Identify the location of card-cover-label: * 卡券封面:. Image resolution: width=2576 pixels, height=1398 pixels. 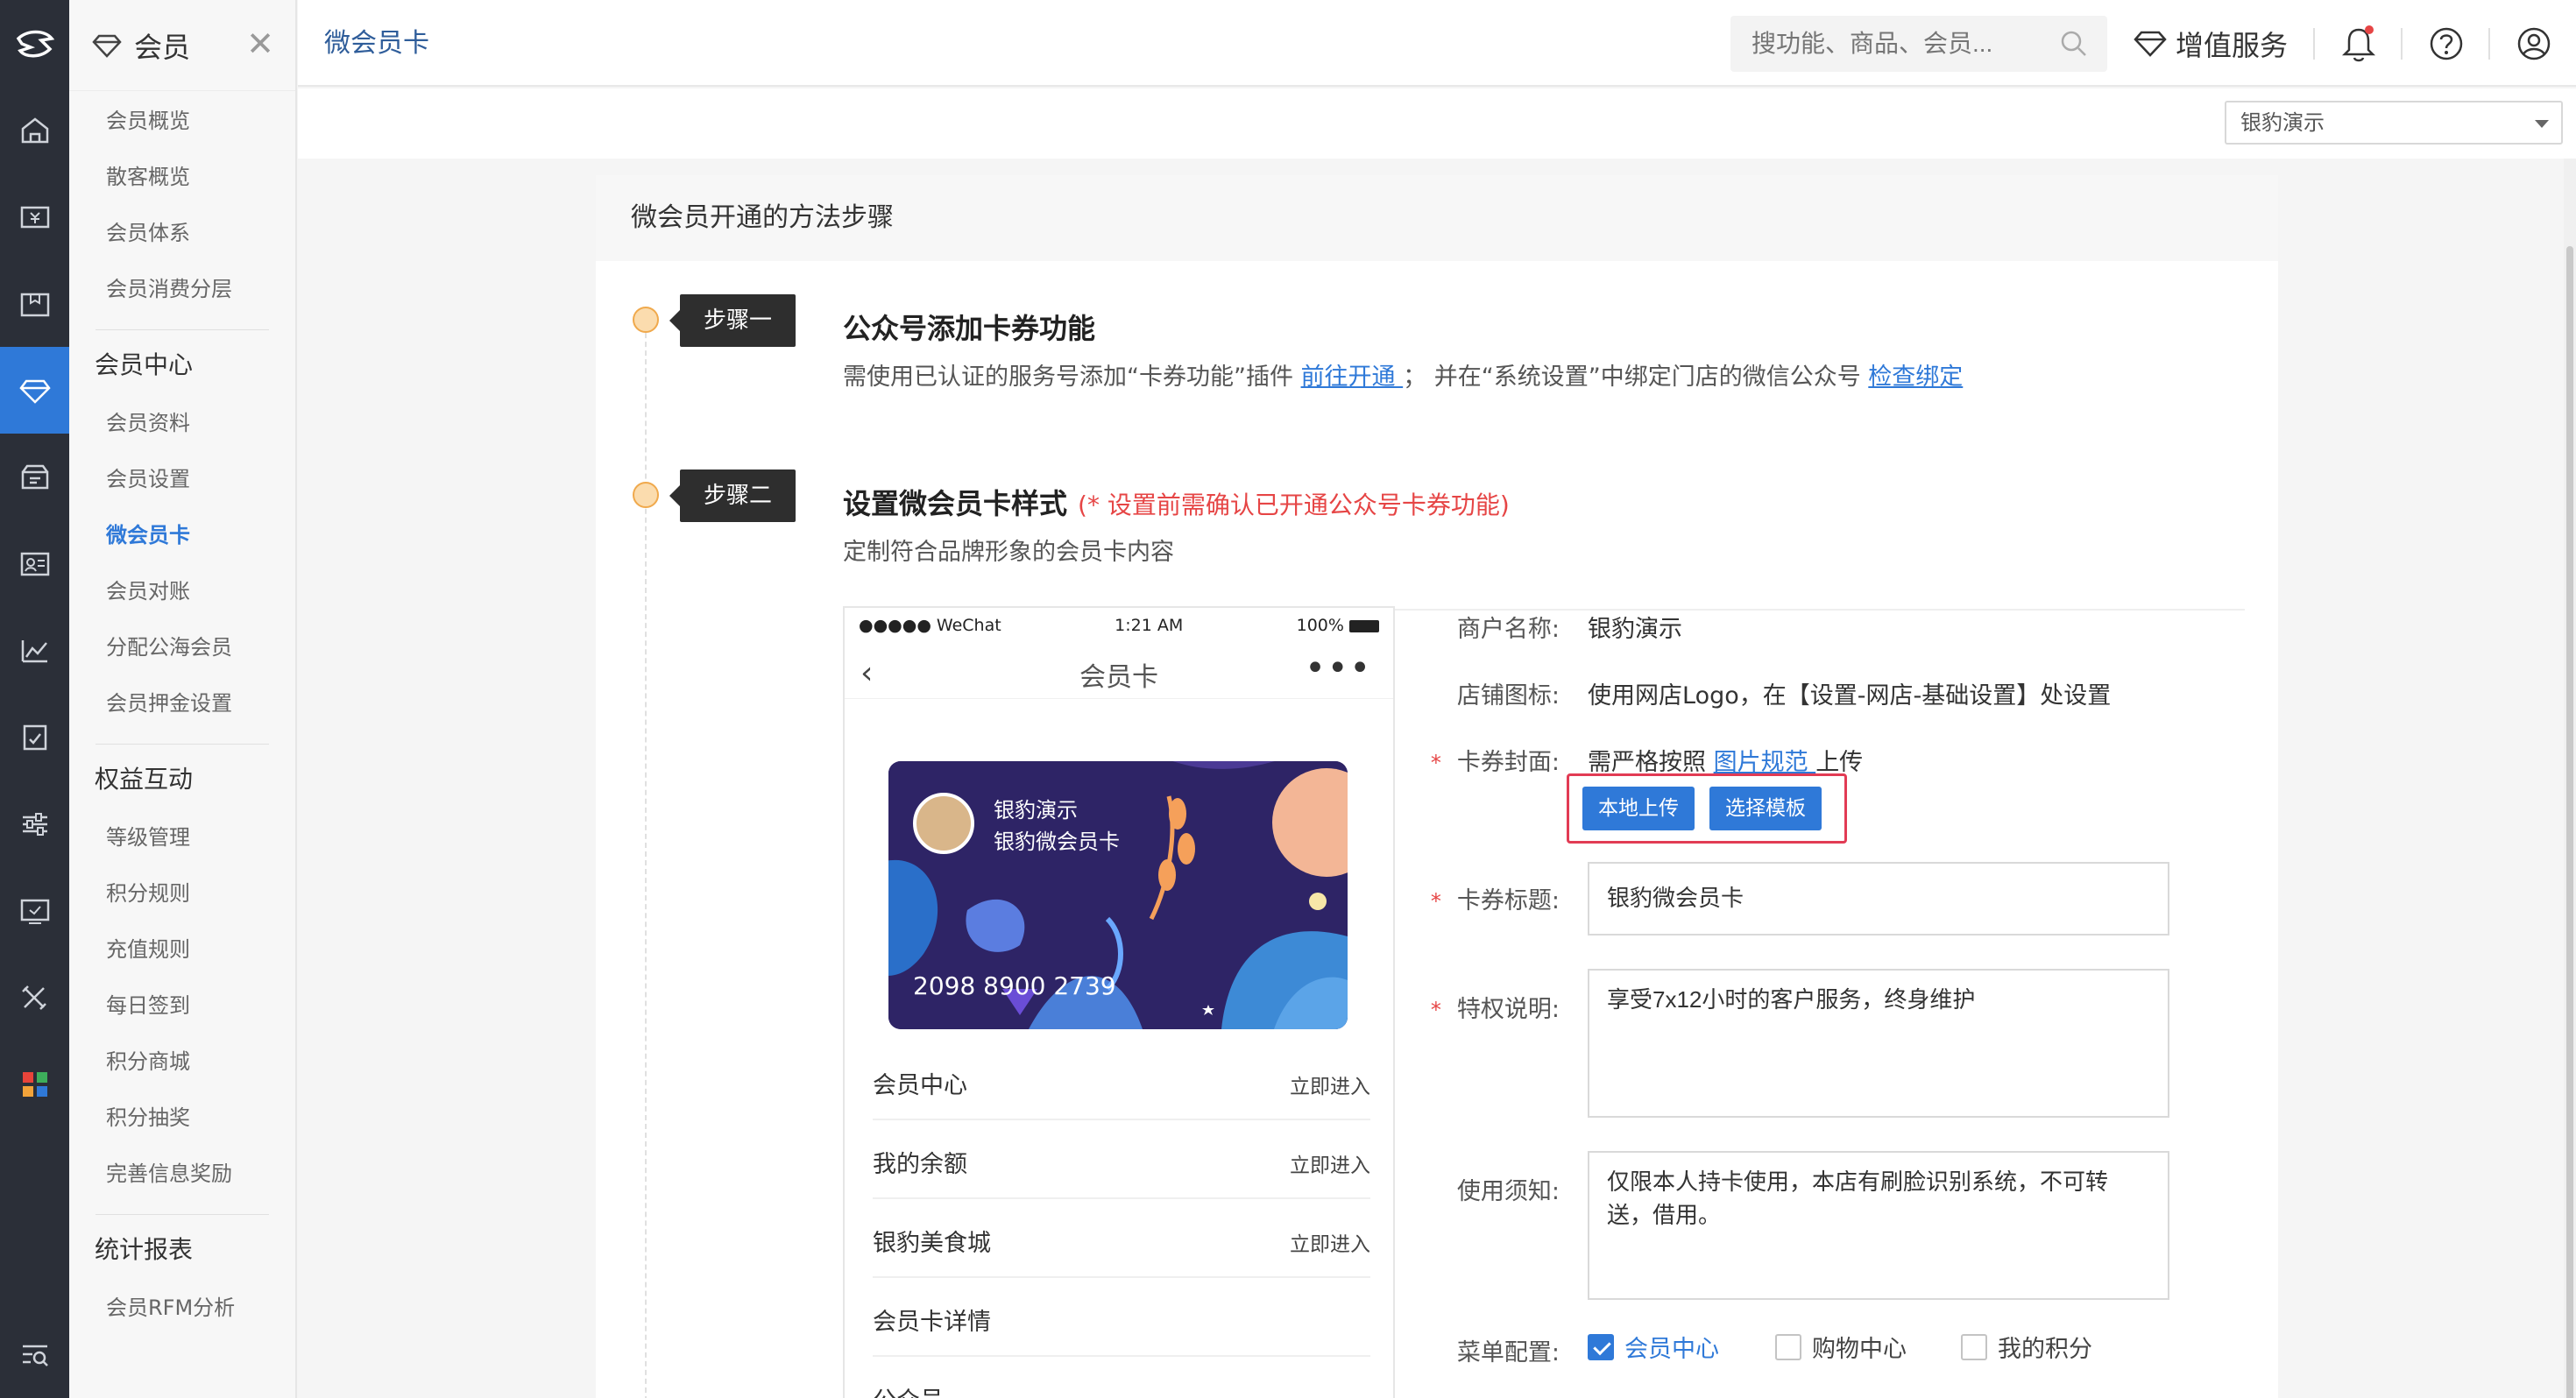
(1495, 762).